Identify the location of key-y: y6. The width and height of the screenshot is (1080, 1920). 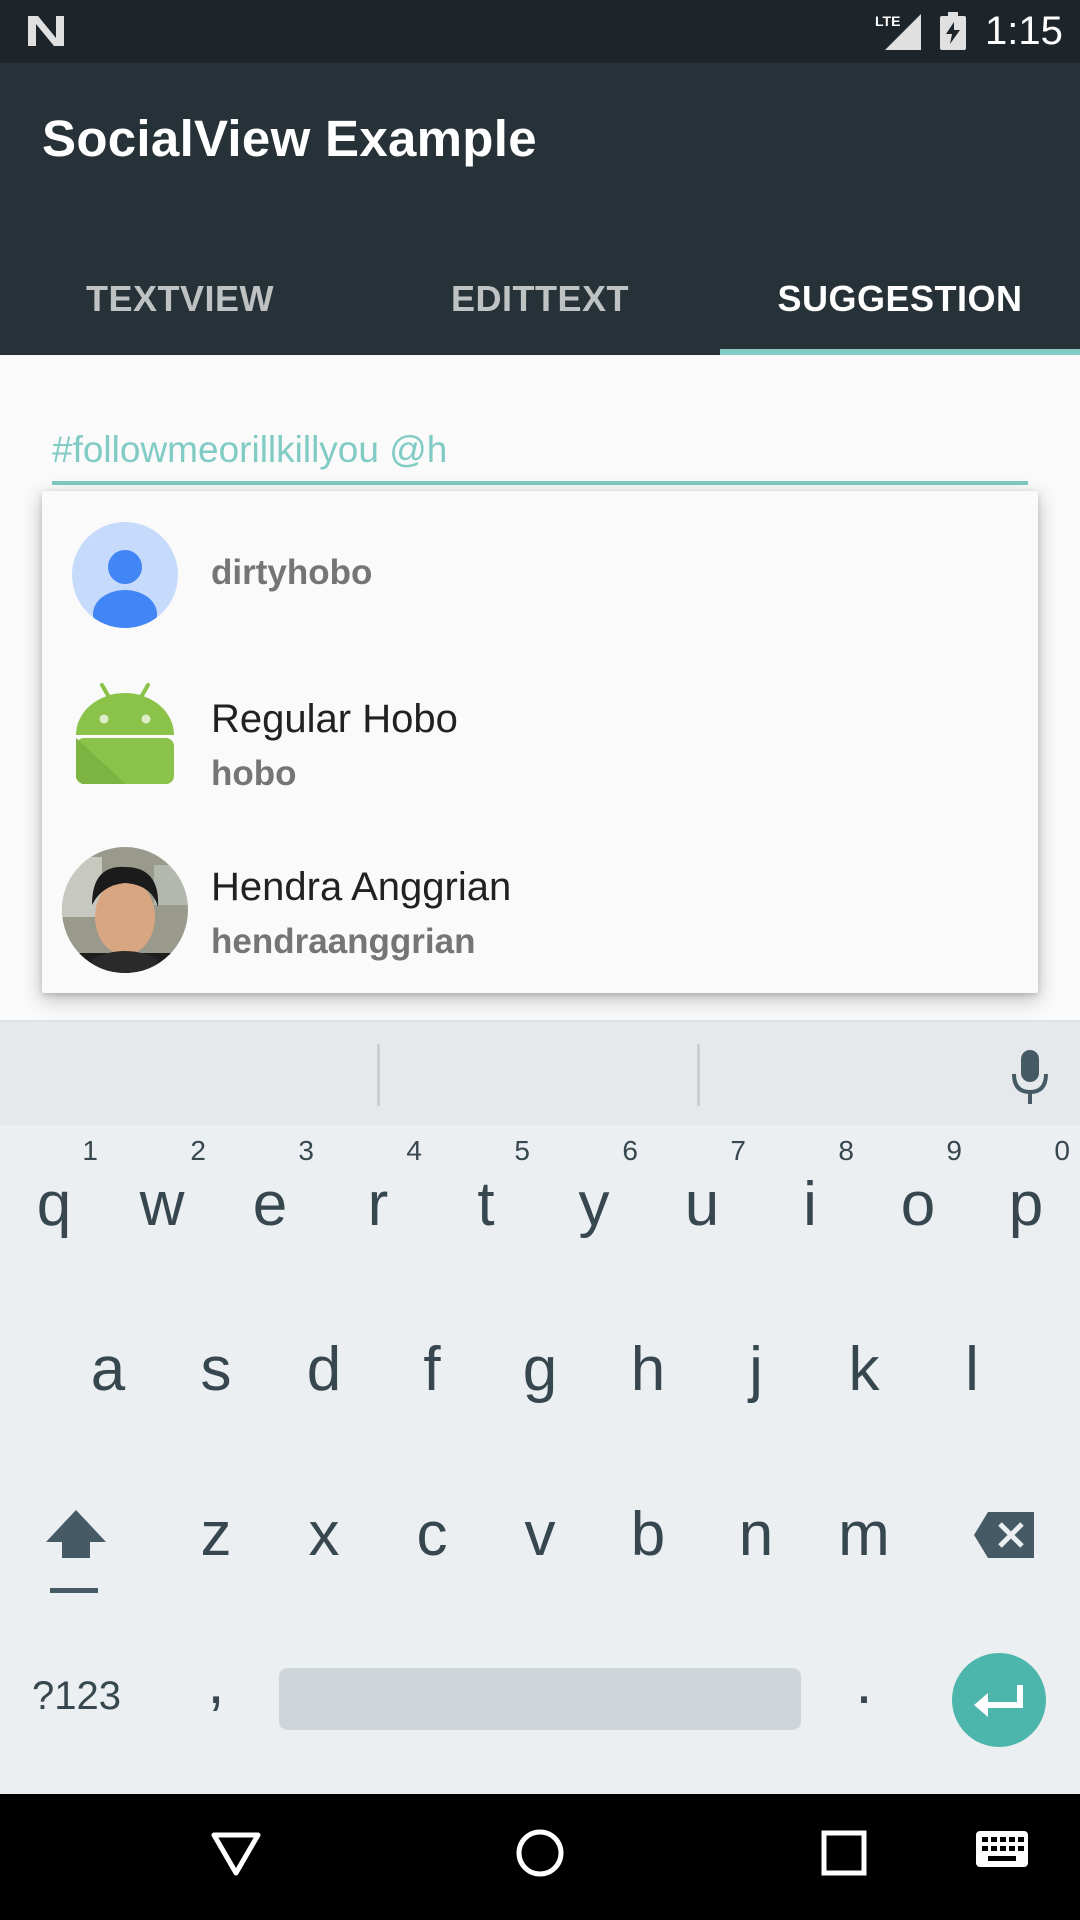
(594, 1188).